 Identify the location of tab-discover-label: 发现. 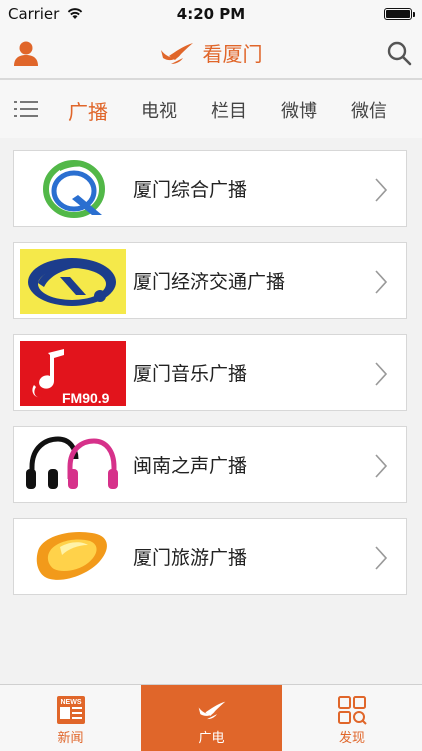
(351, 738).